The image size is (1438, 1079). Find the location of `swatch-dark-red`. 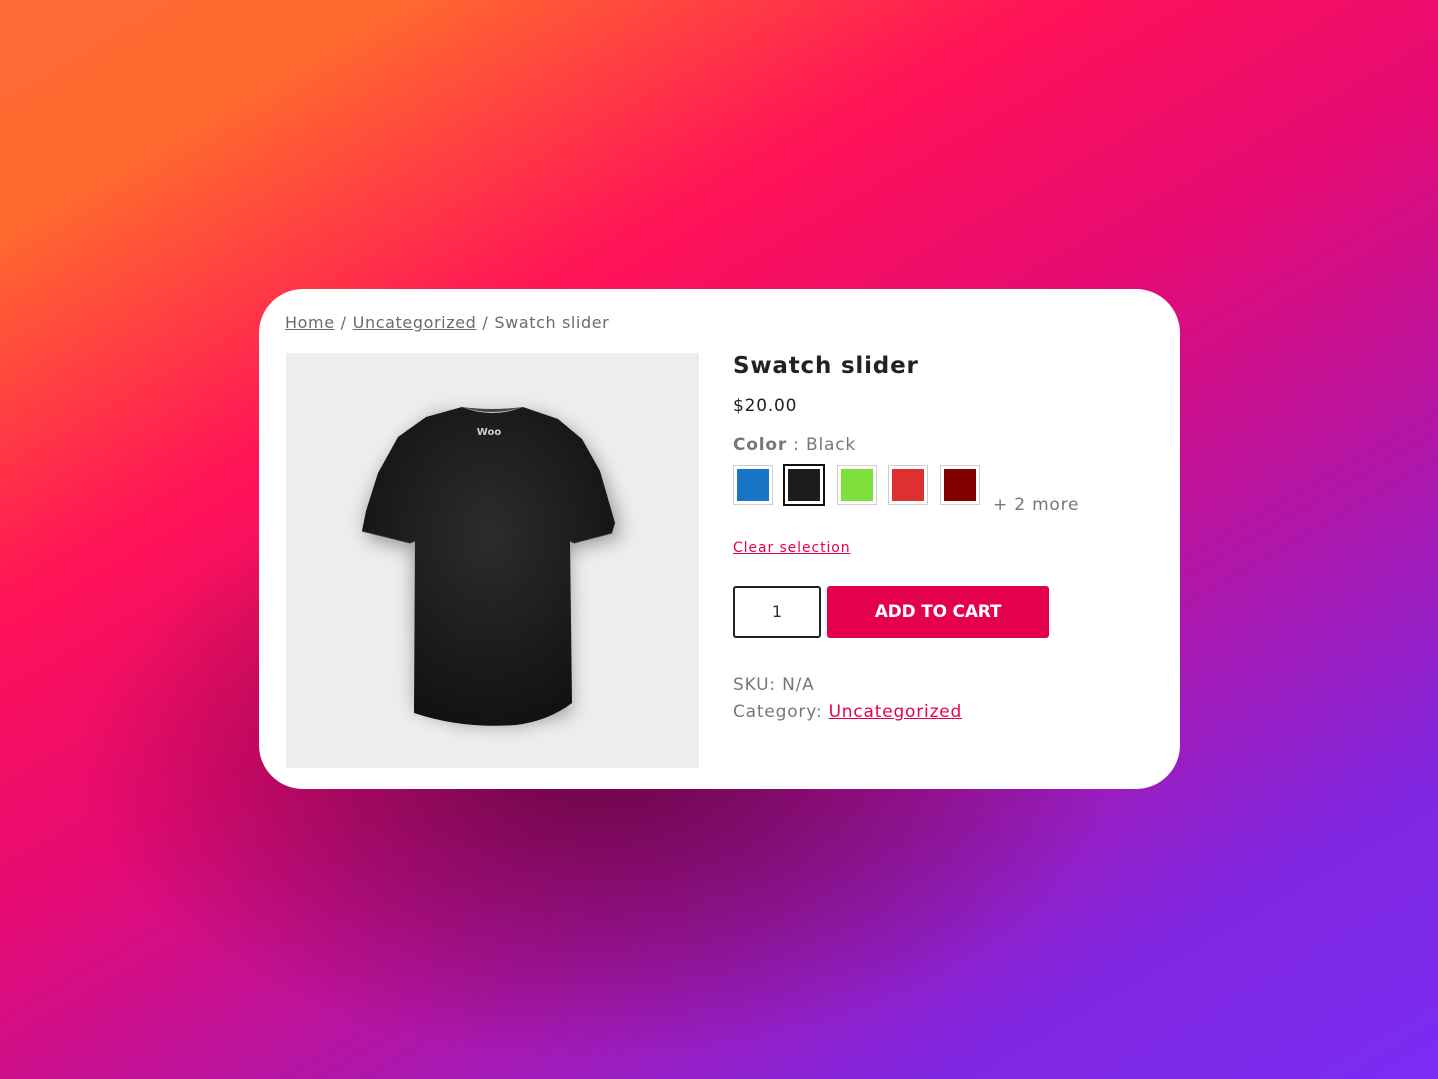

swatch-dark-red is located at coordinates (960, 485).